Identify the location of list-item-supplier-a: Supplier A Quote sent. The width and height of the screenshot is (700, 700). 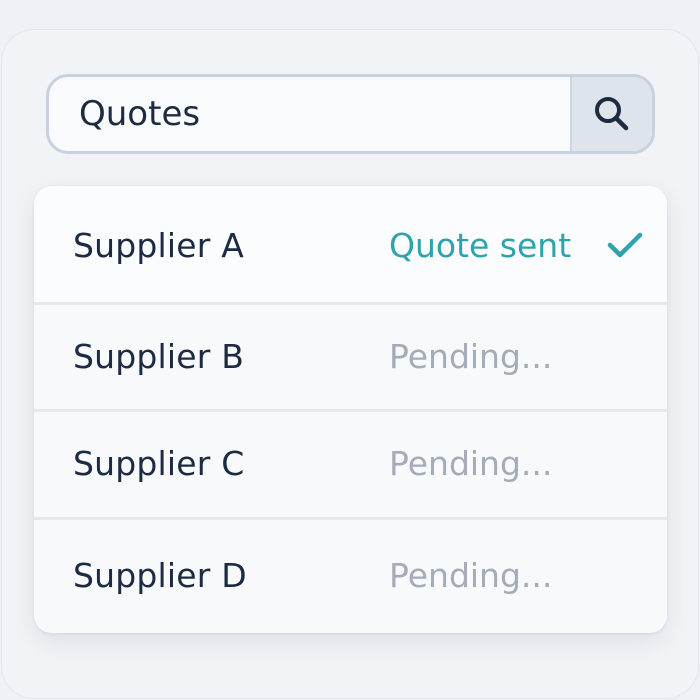
(350, 244).